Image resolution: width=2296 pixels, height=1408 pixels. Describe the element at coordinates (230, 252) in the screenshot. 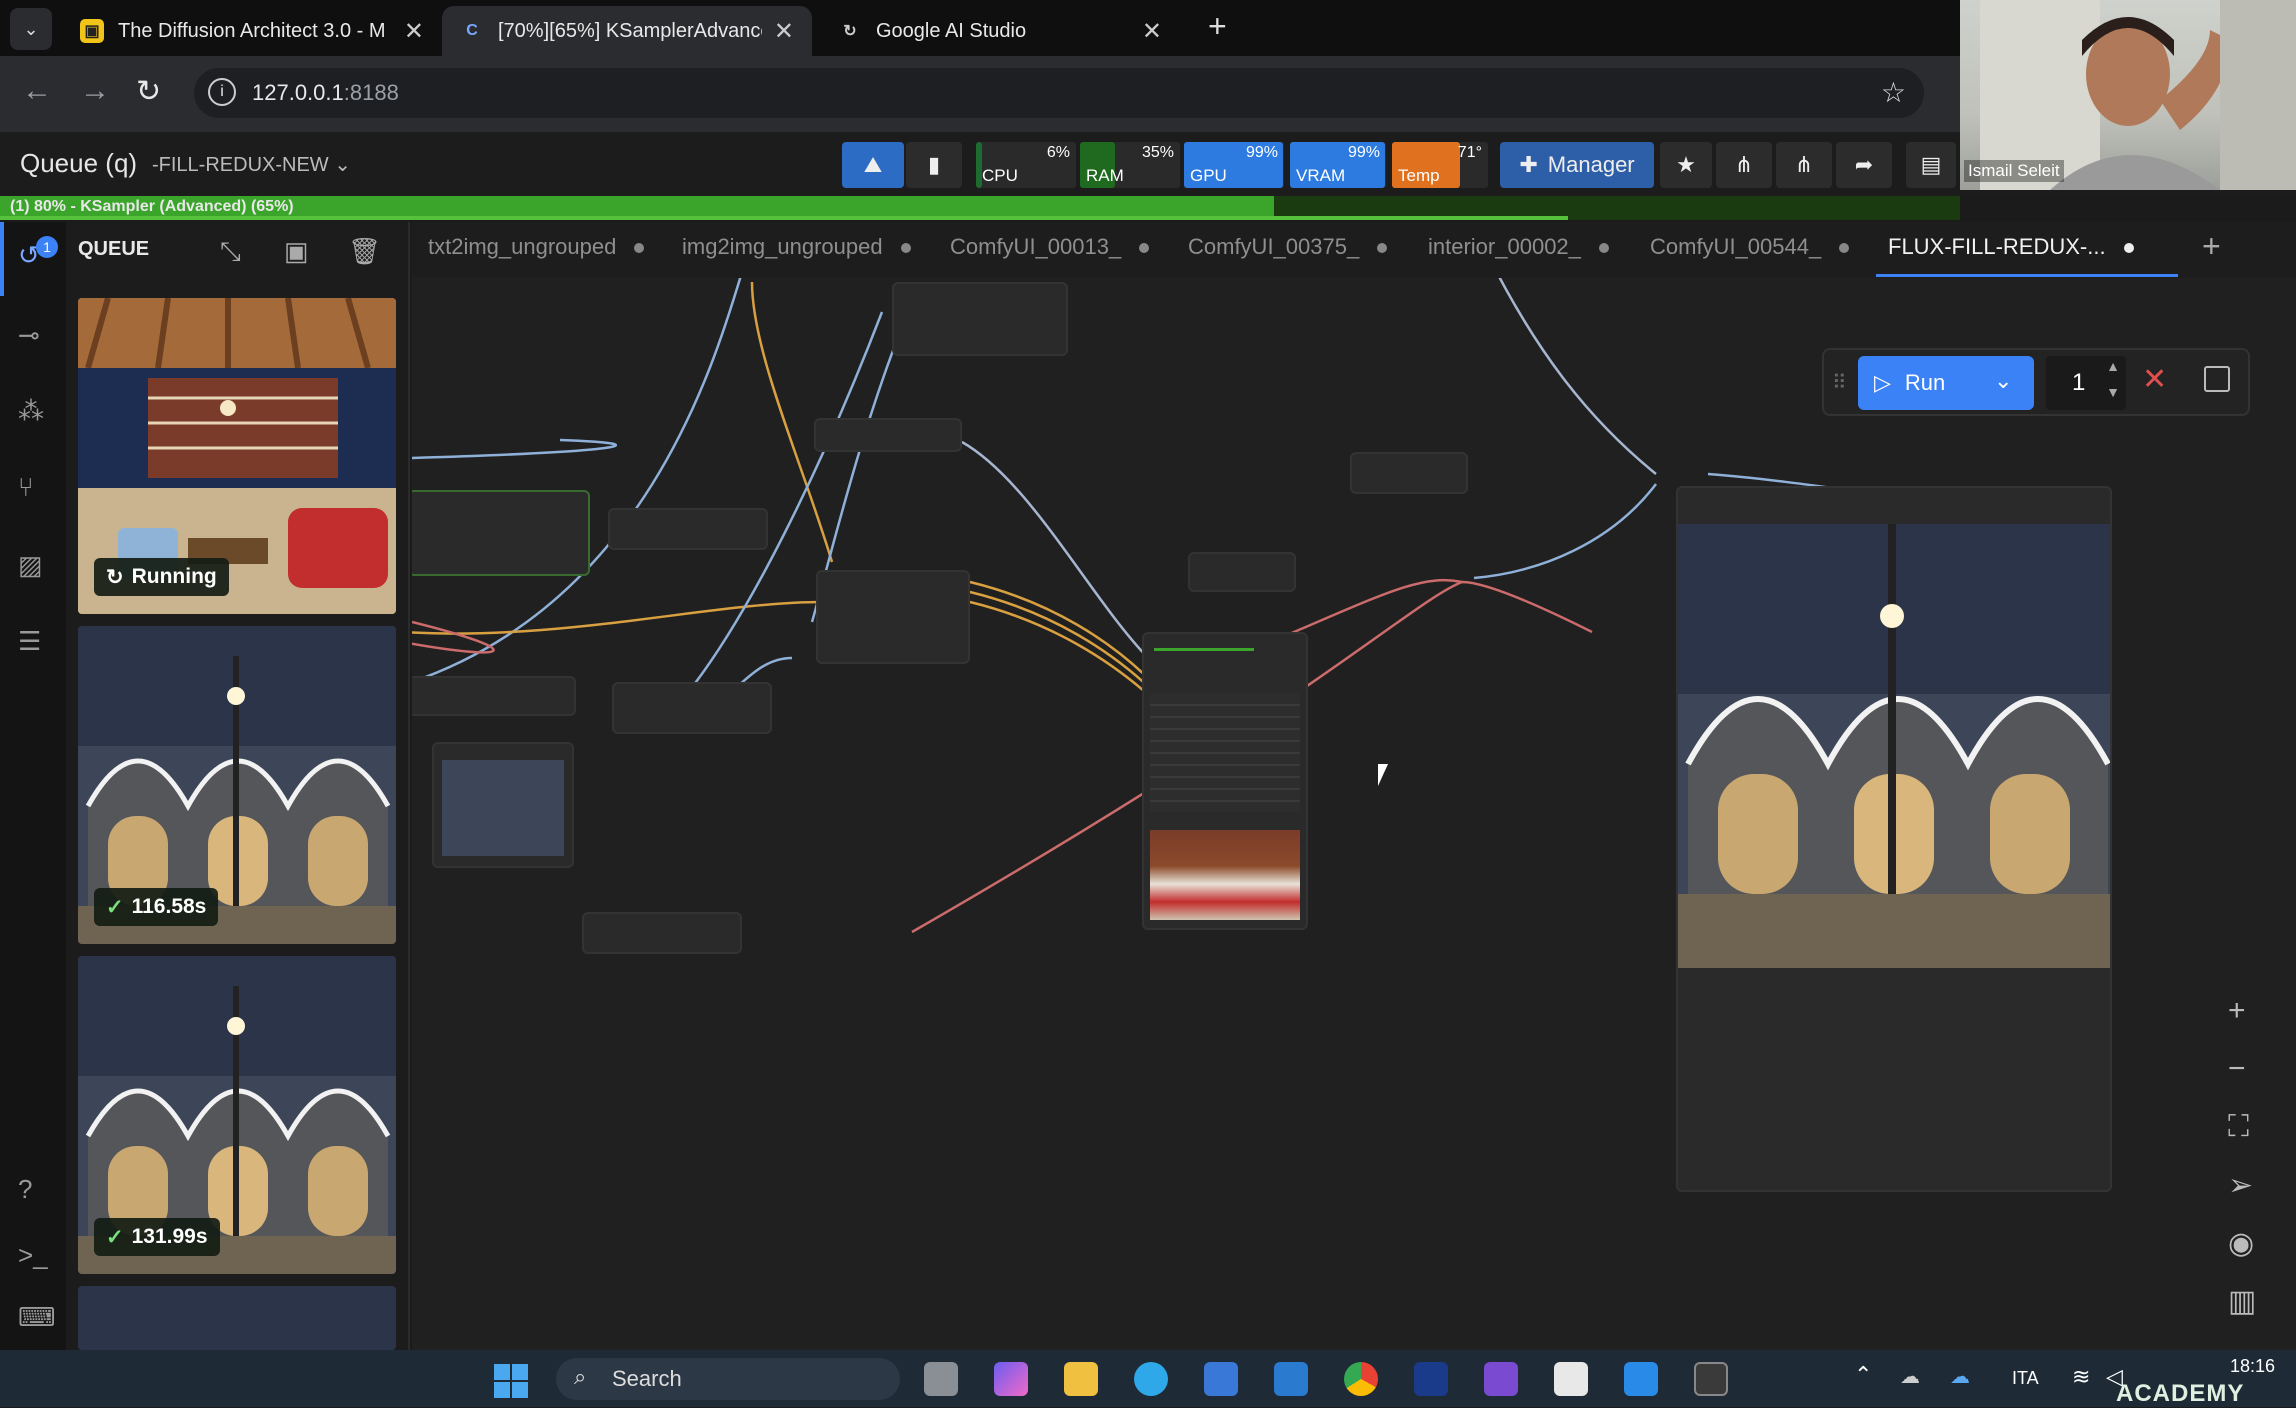

I see `collapse-icon: ⤡` at that location.